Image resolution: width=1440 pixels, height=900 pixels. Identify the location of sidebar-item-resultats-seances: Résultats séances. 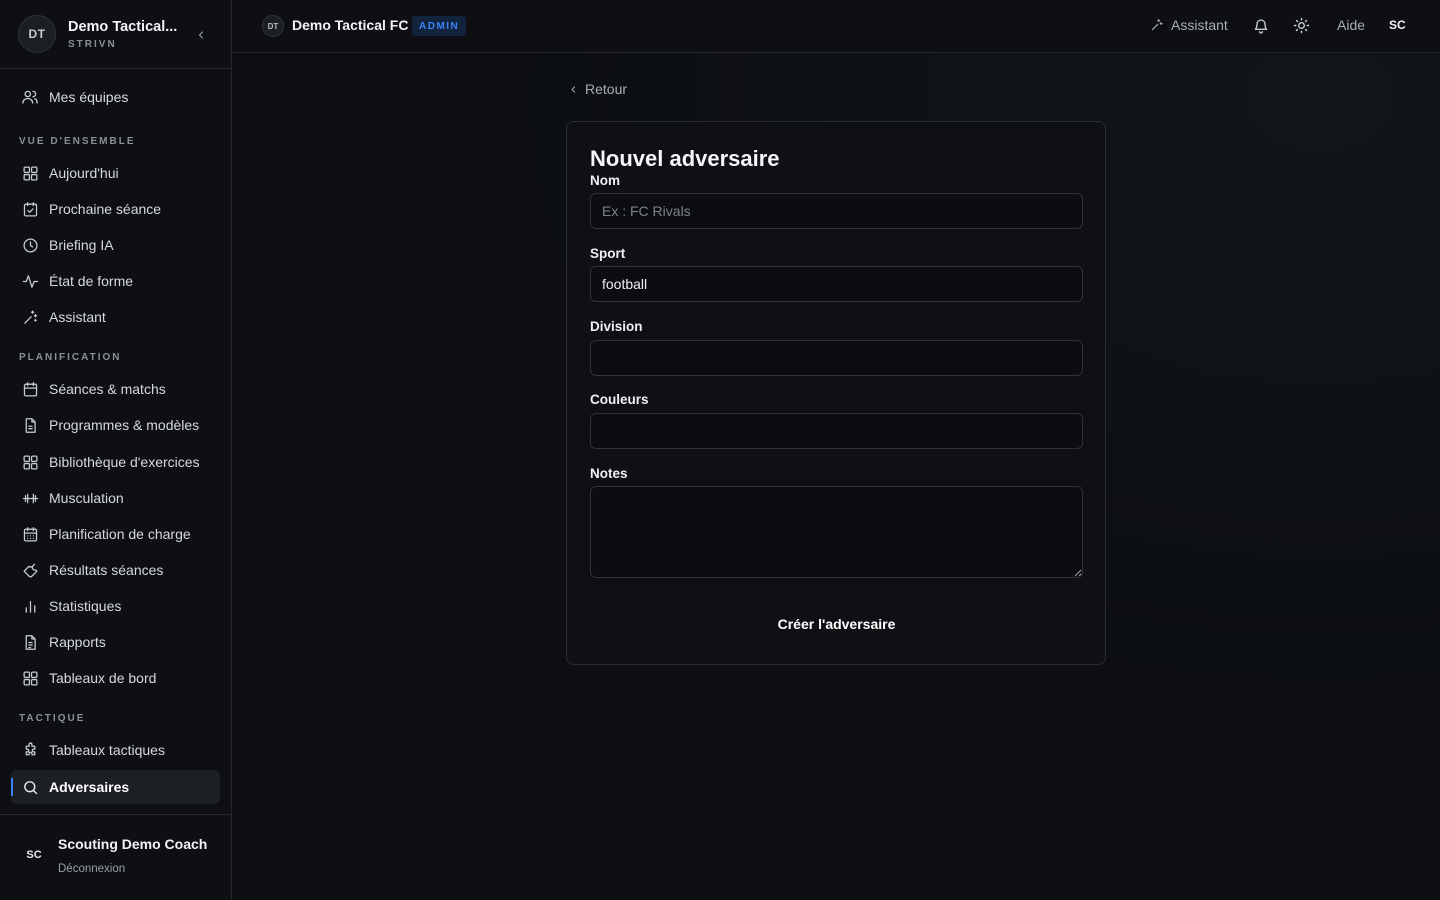
(115, 570).